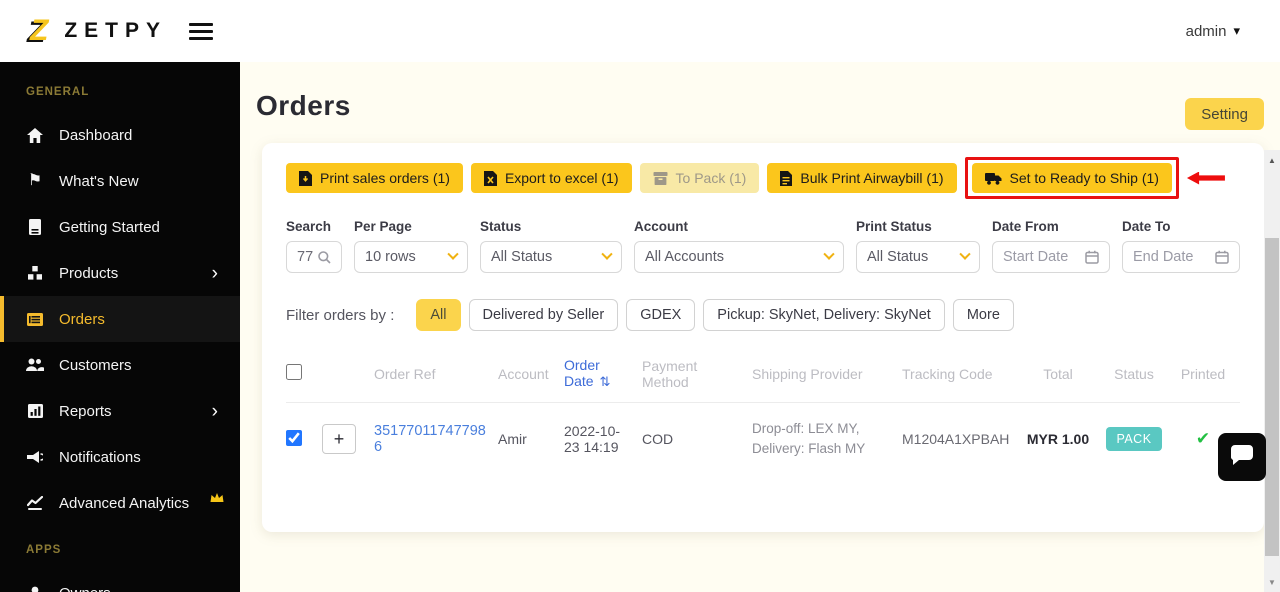 The height and width of the screenshot is (592, 1280). What do you see at coordinates (551, 257) in the screenshot?
I see `status-select: All Status` at bounding box center [551, 257].